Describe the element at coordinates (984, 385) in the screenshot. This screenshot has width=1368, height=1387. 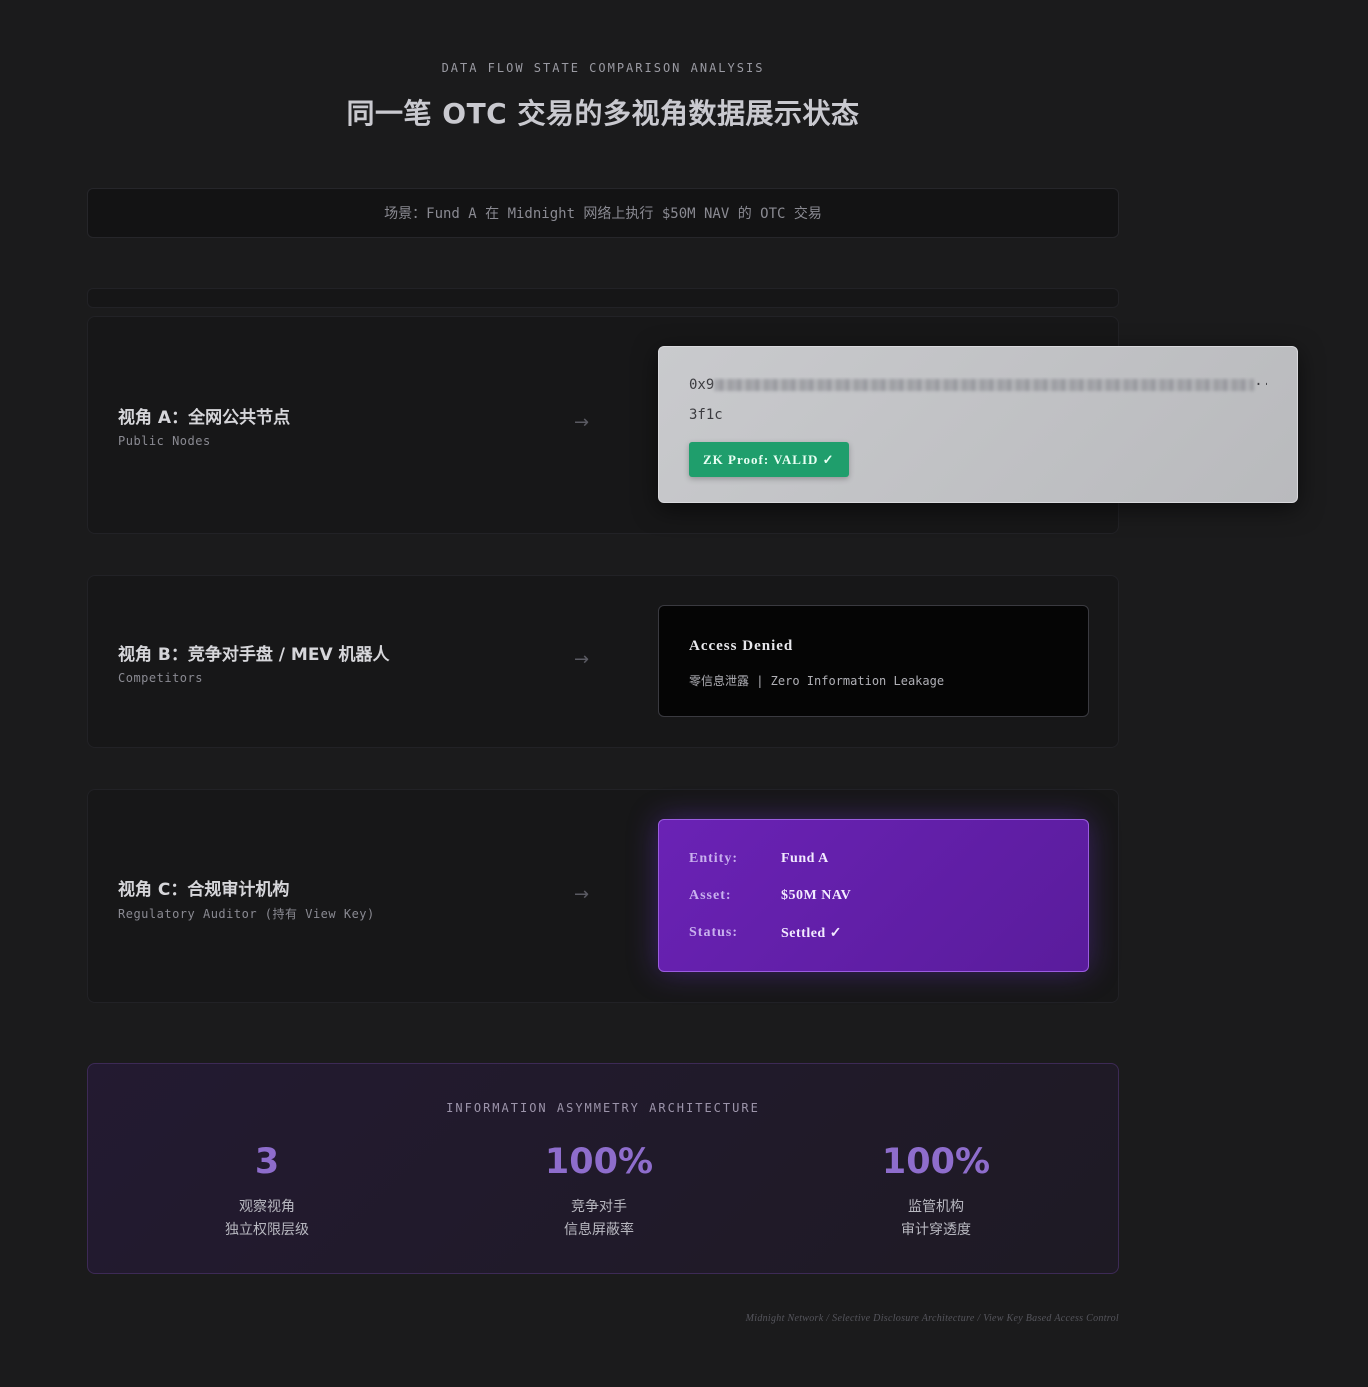
I see `hash-obfuscation` at that location.